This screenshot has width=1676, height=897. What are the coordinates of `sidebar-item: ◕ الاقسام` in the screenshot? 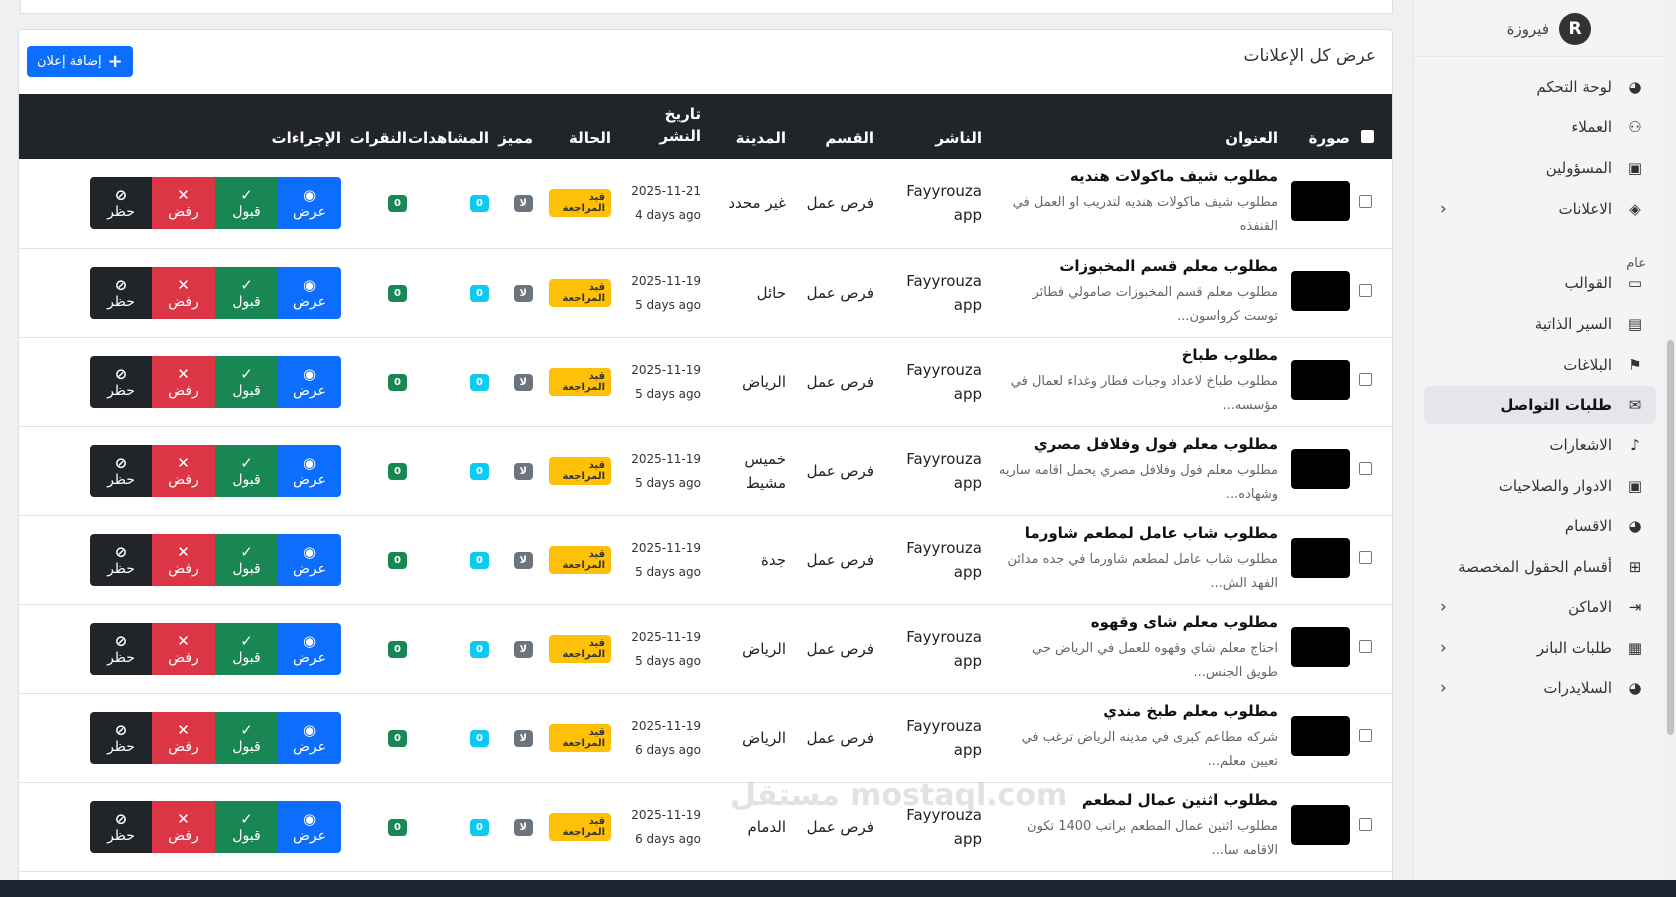 It's located at (1540, 526).